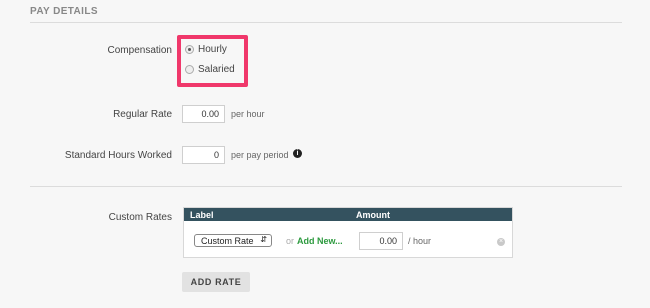 The width and height of the screenshot is (650, 308). Describe the element at coordinates (373, 215) in the screenshot. I see `column-header-amount: Amount` at that location.